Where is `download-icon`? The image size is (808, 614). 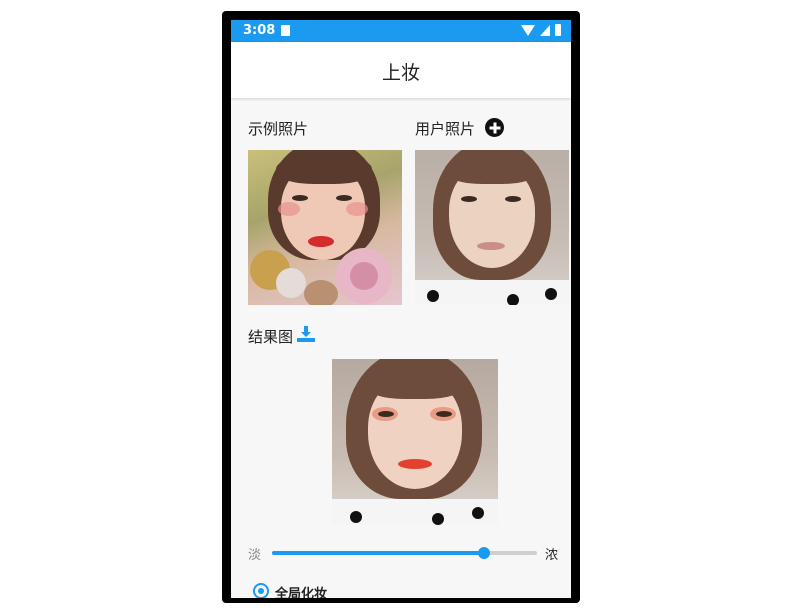 download-icon is located at coordinates (306, 334).